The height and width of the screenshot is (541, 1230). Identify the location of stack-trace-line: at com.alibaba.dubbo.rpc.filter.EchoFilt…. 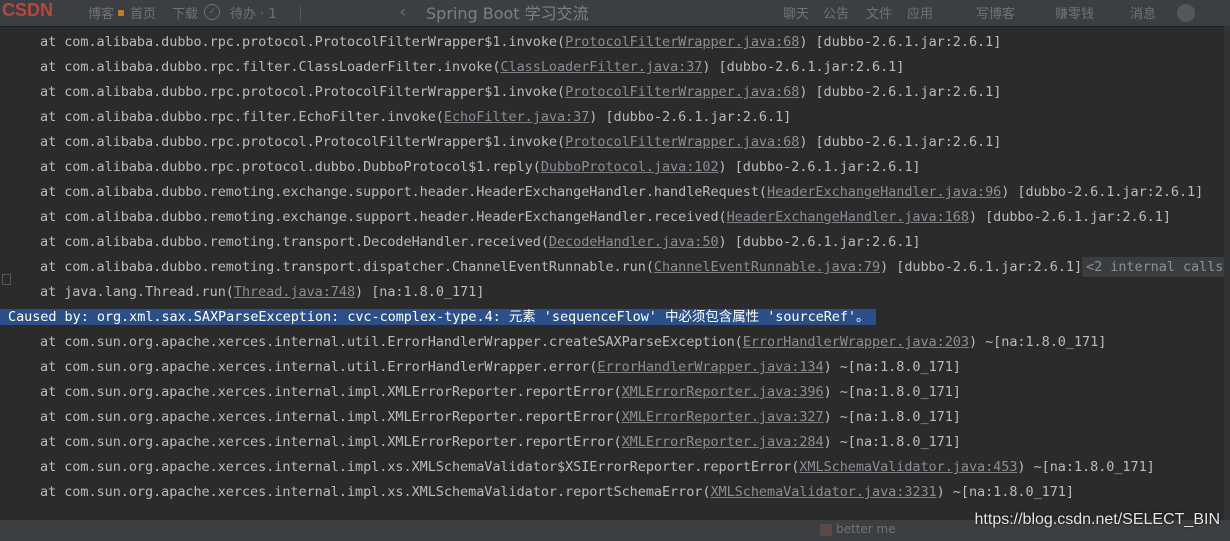
(395, 117).